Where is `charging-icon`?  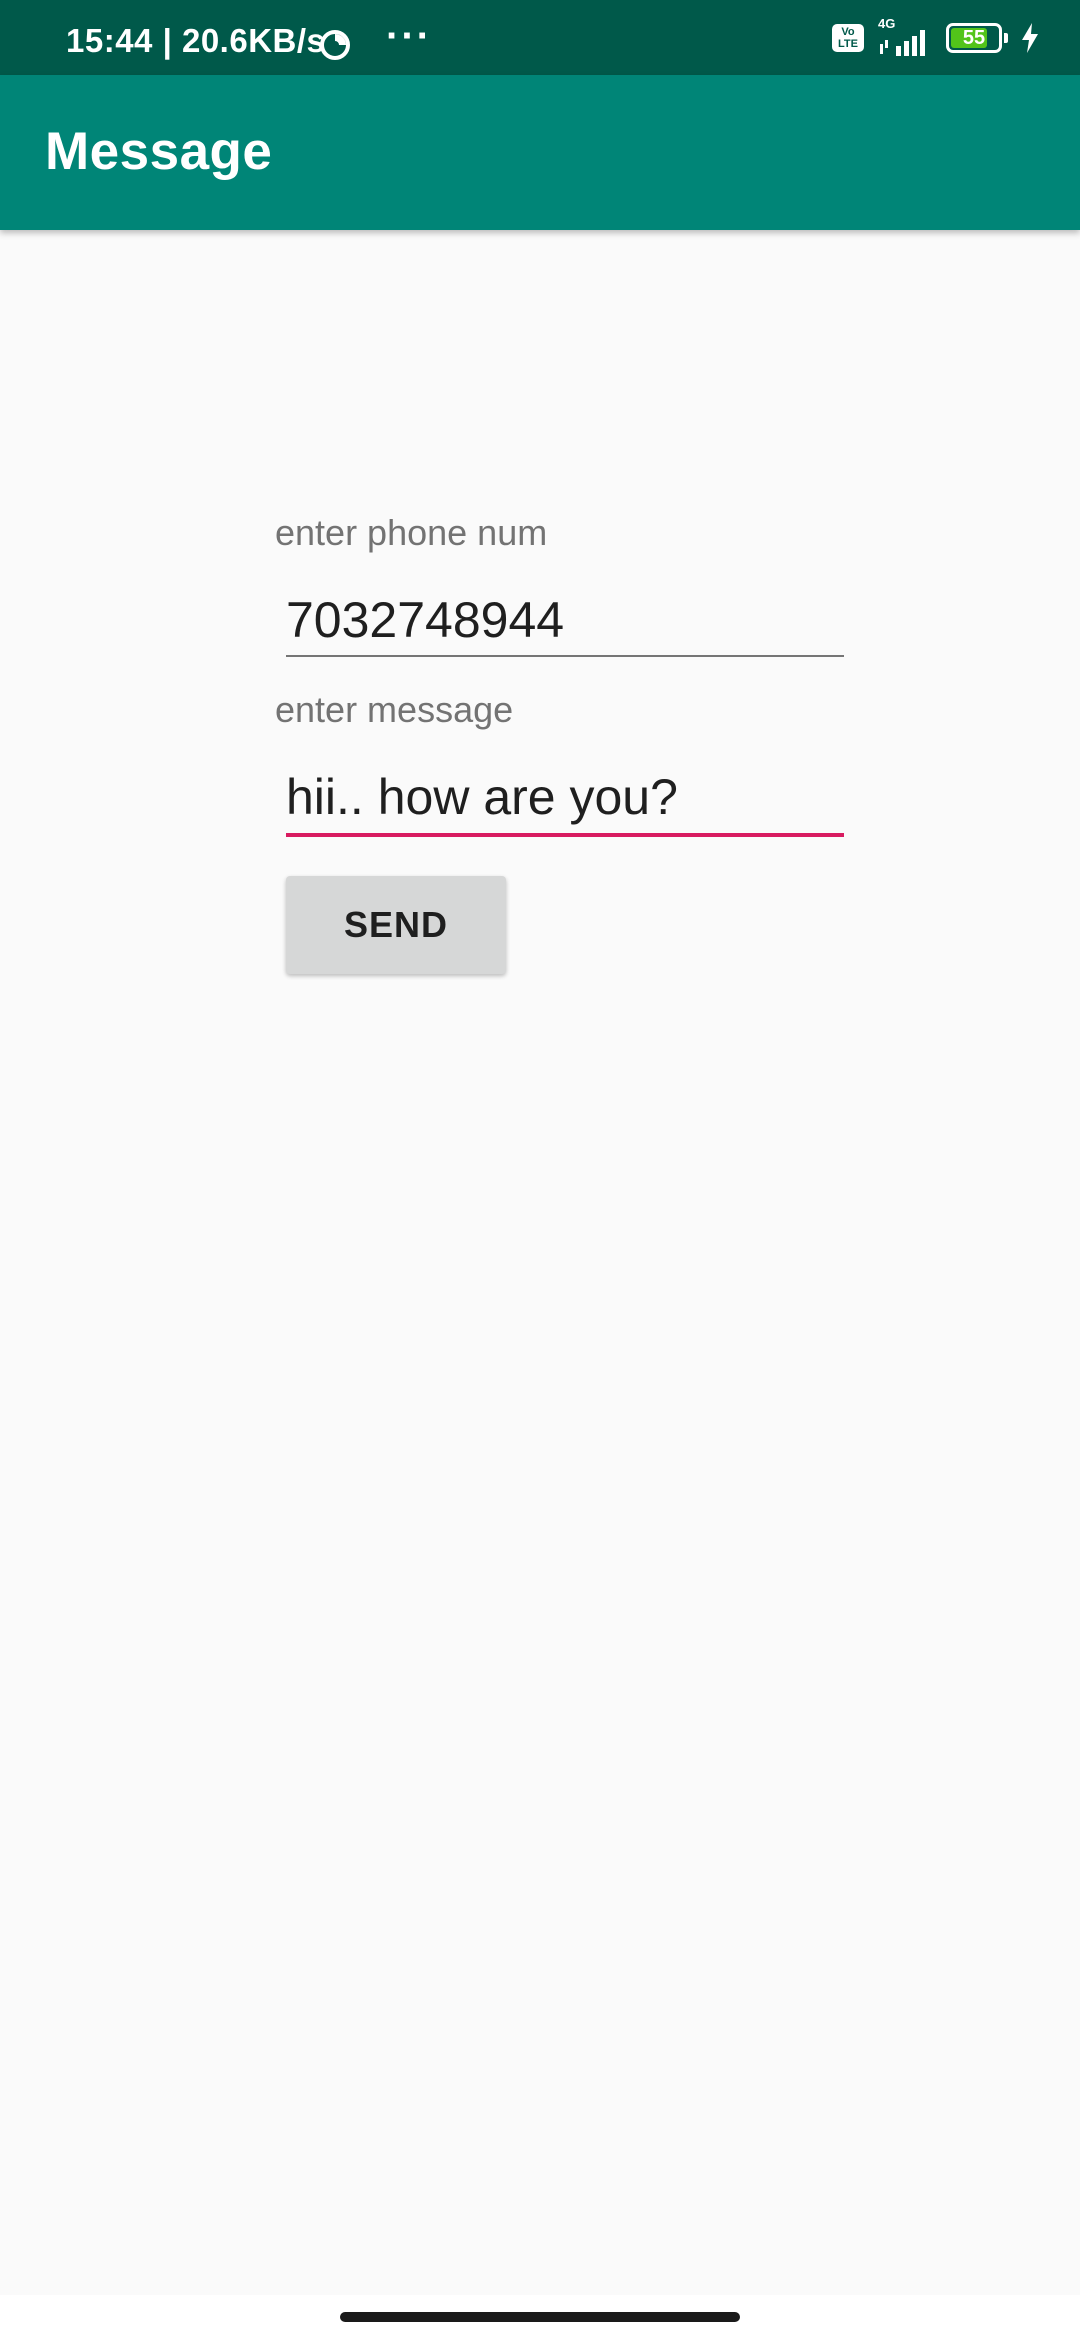
charging-icon is located at coordinates (1030, 38).